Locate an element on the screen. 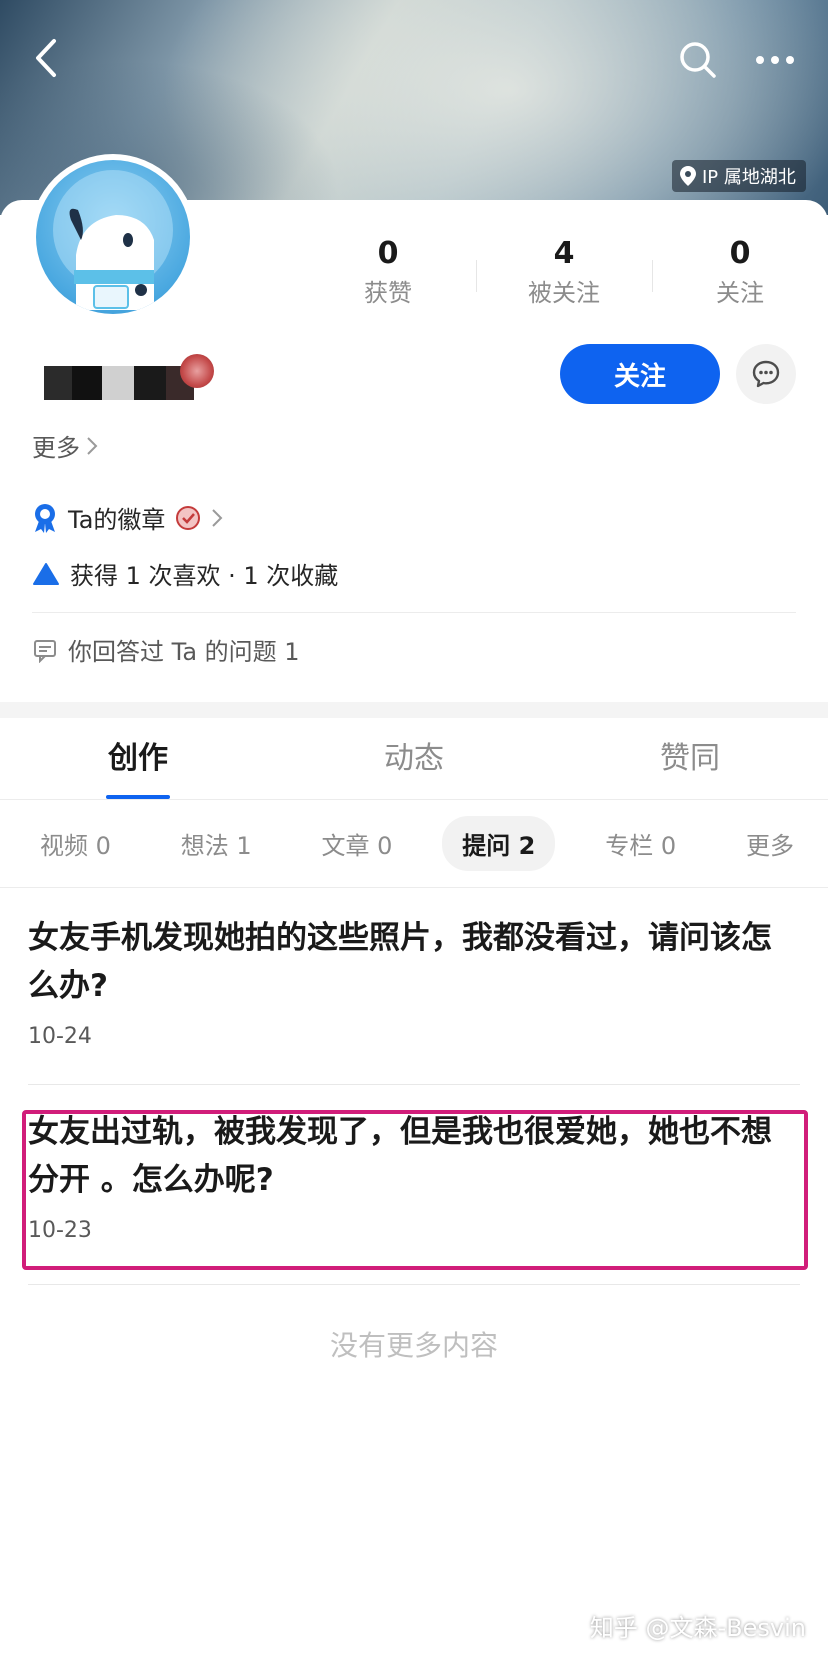  stat-followers: 4 被关注 is located at coordinates (564, 276).